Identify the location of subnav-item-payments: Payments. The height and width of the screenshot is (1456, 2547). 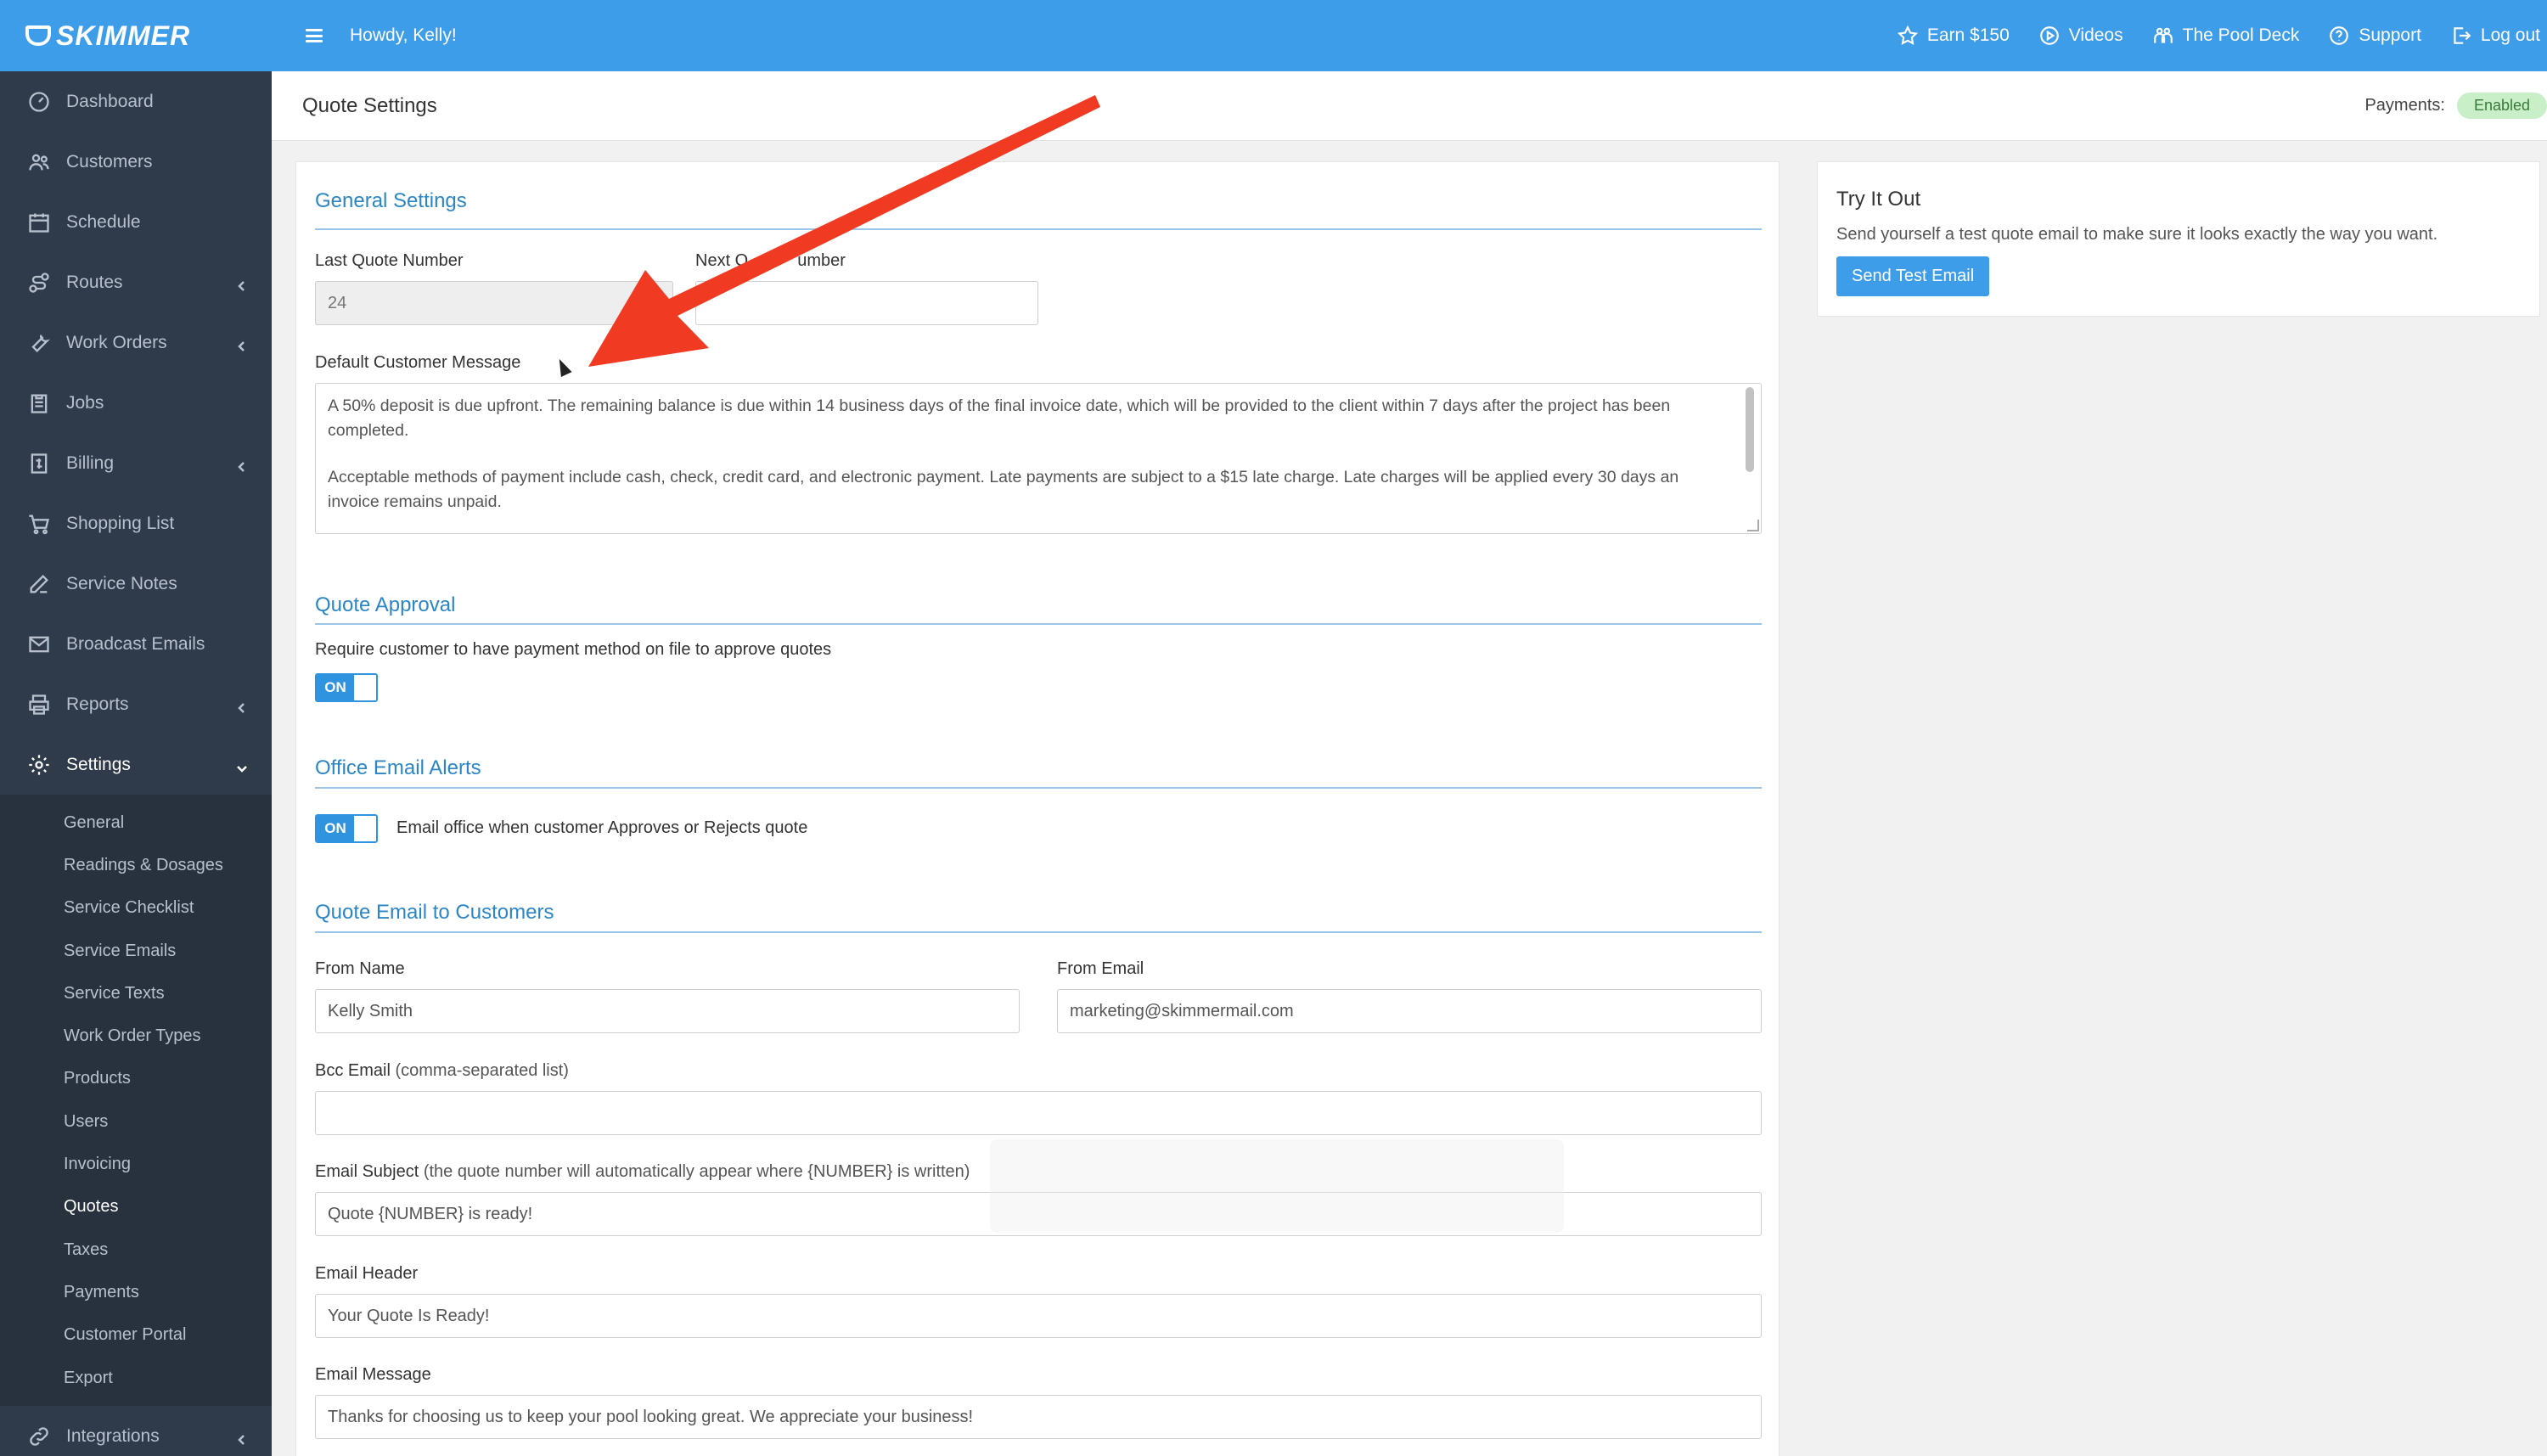
(136, 1292).